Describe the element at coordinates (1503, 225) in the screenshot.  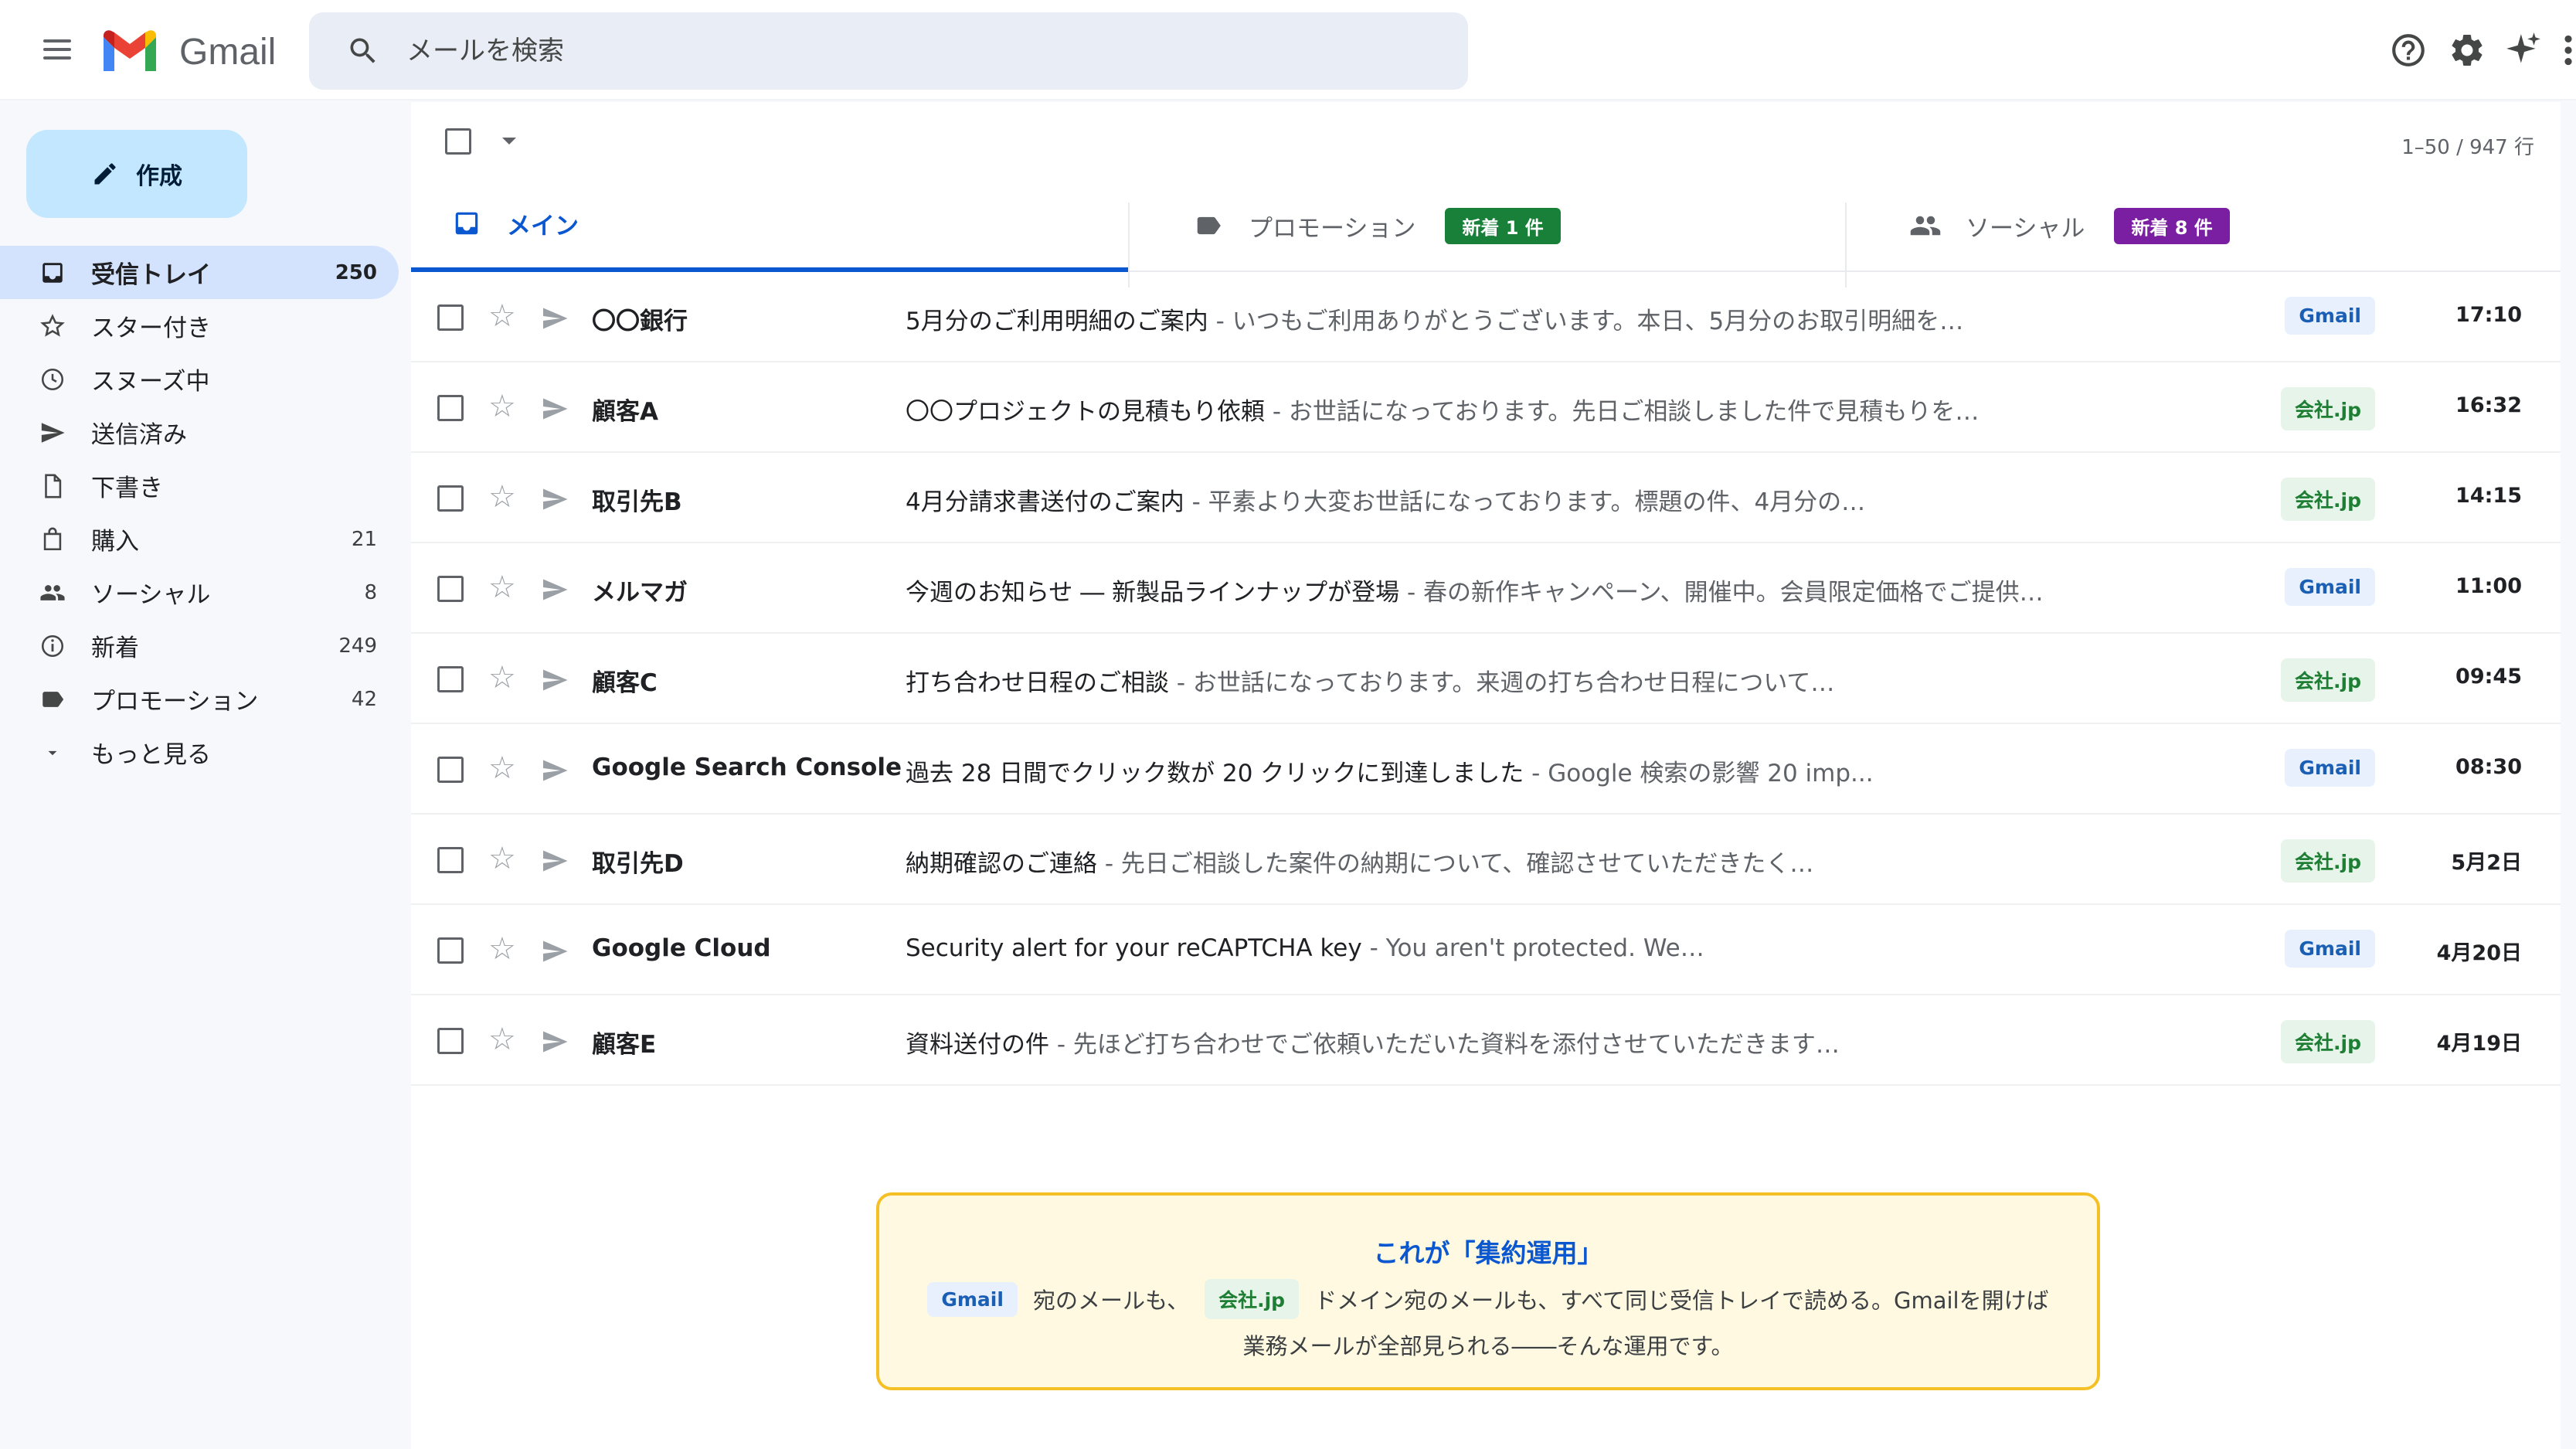
I see `new-count-badge: 新着 1 件` at that location.